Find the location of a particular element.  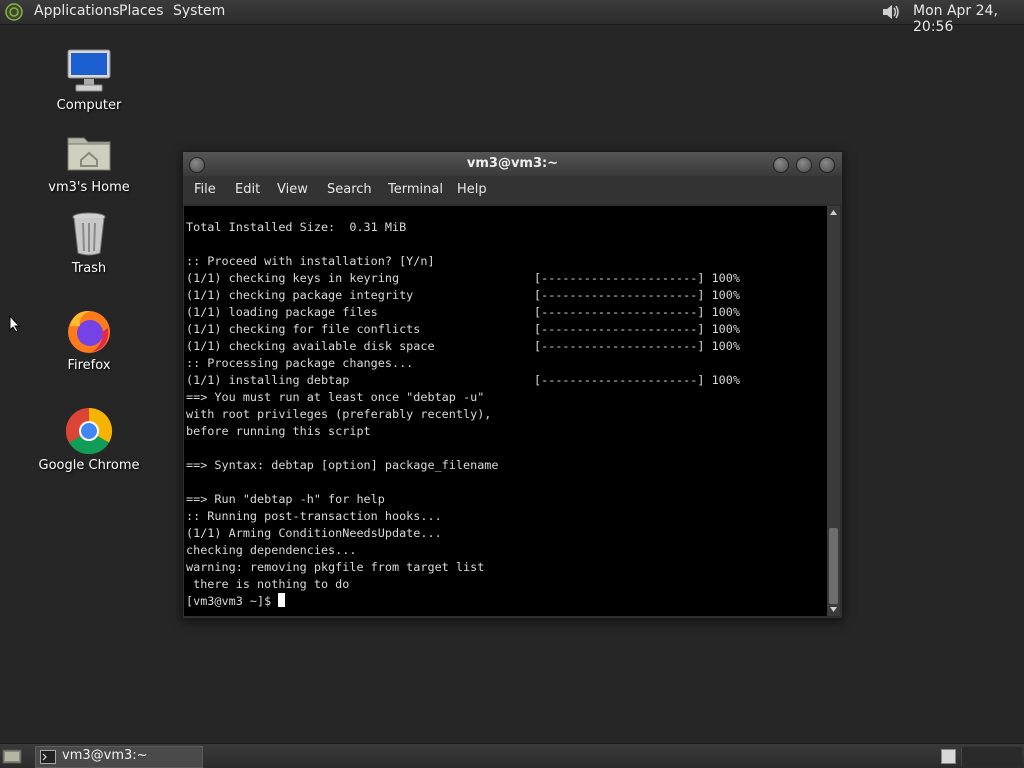

volume-icon is located at coordinates (891, 12).